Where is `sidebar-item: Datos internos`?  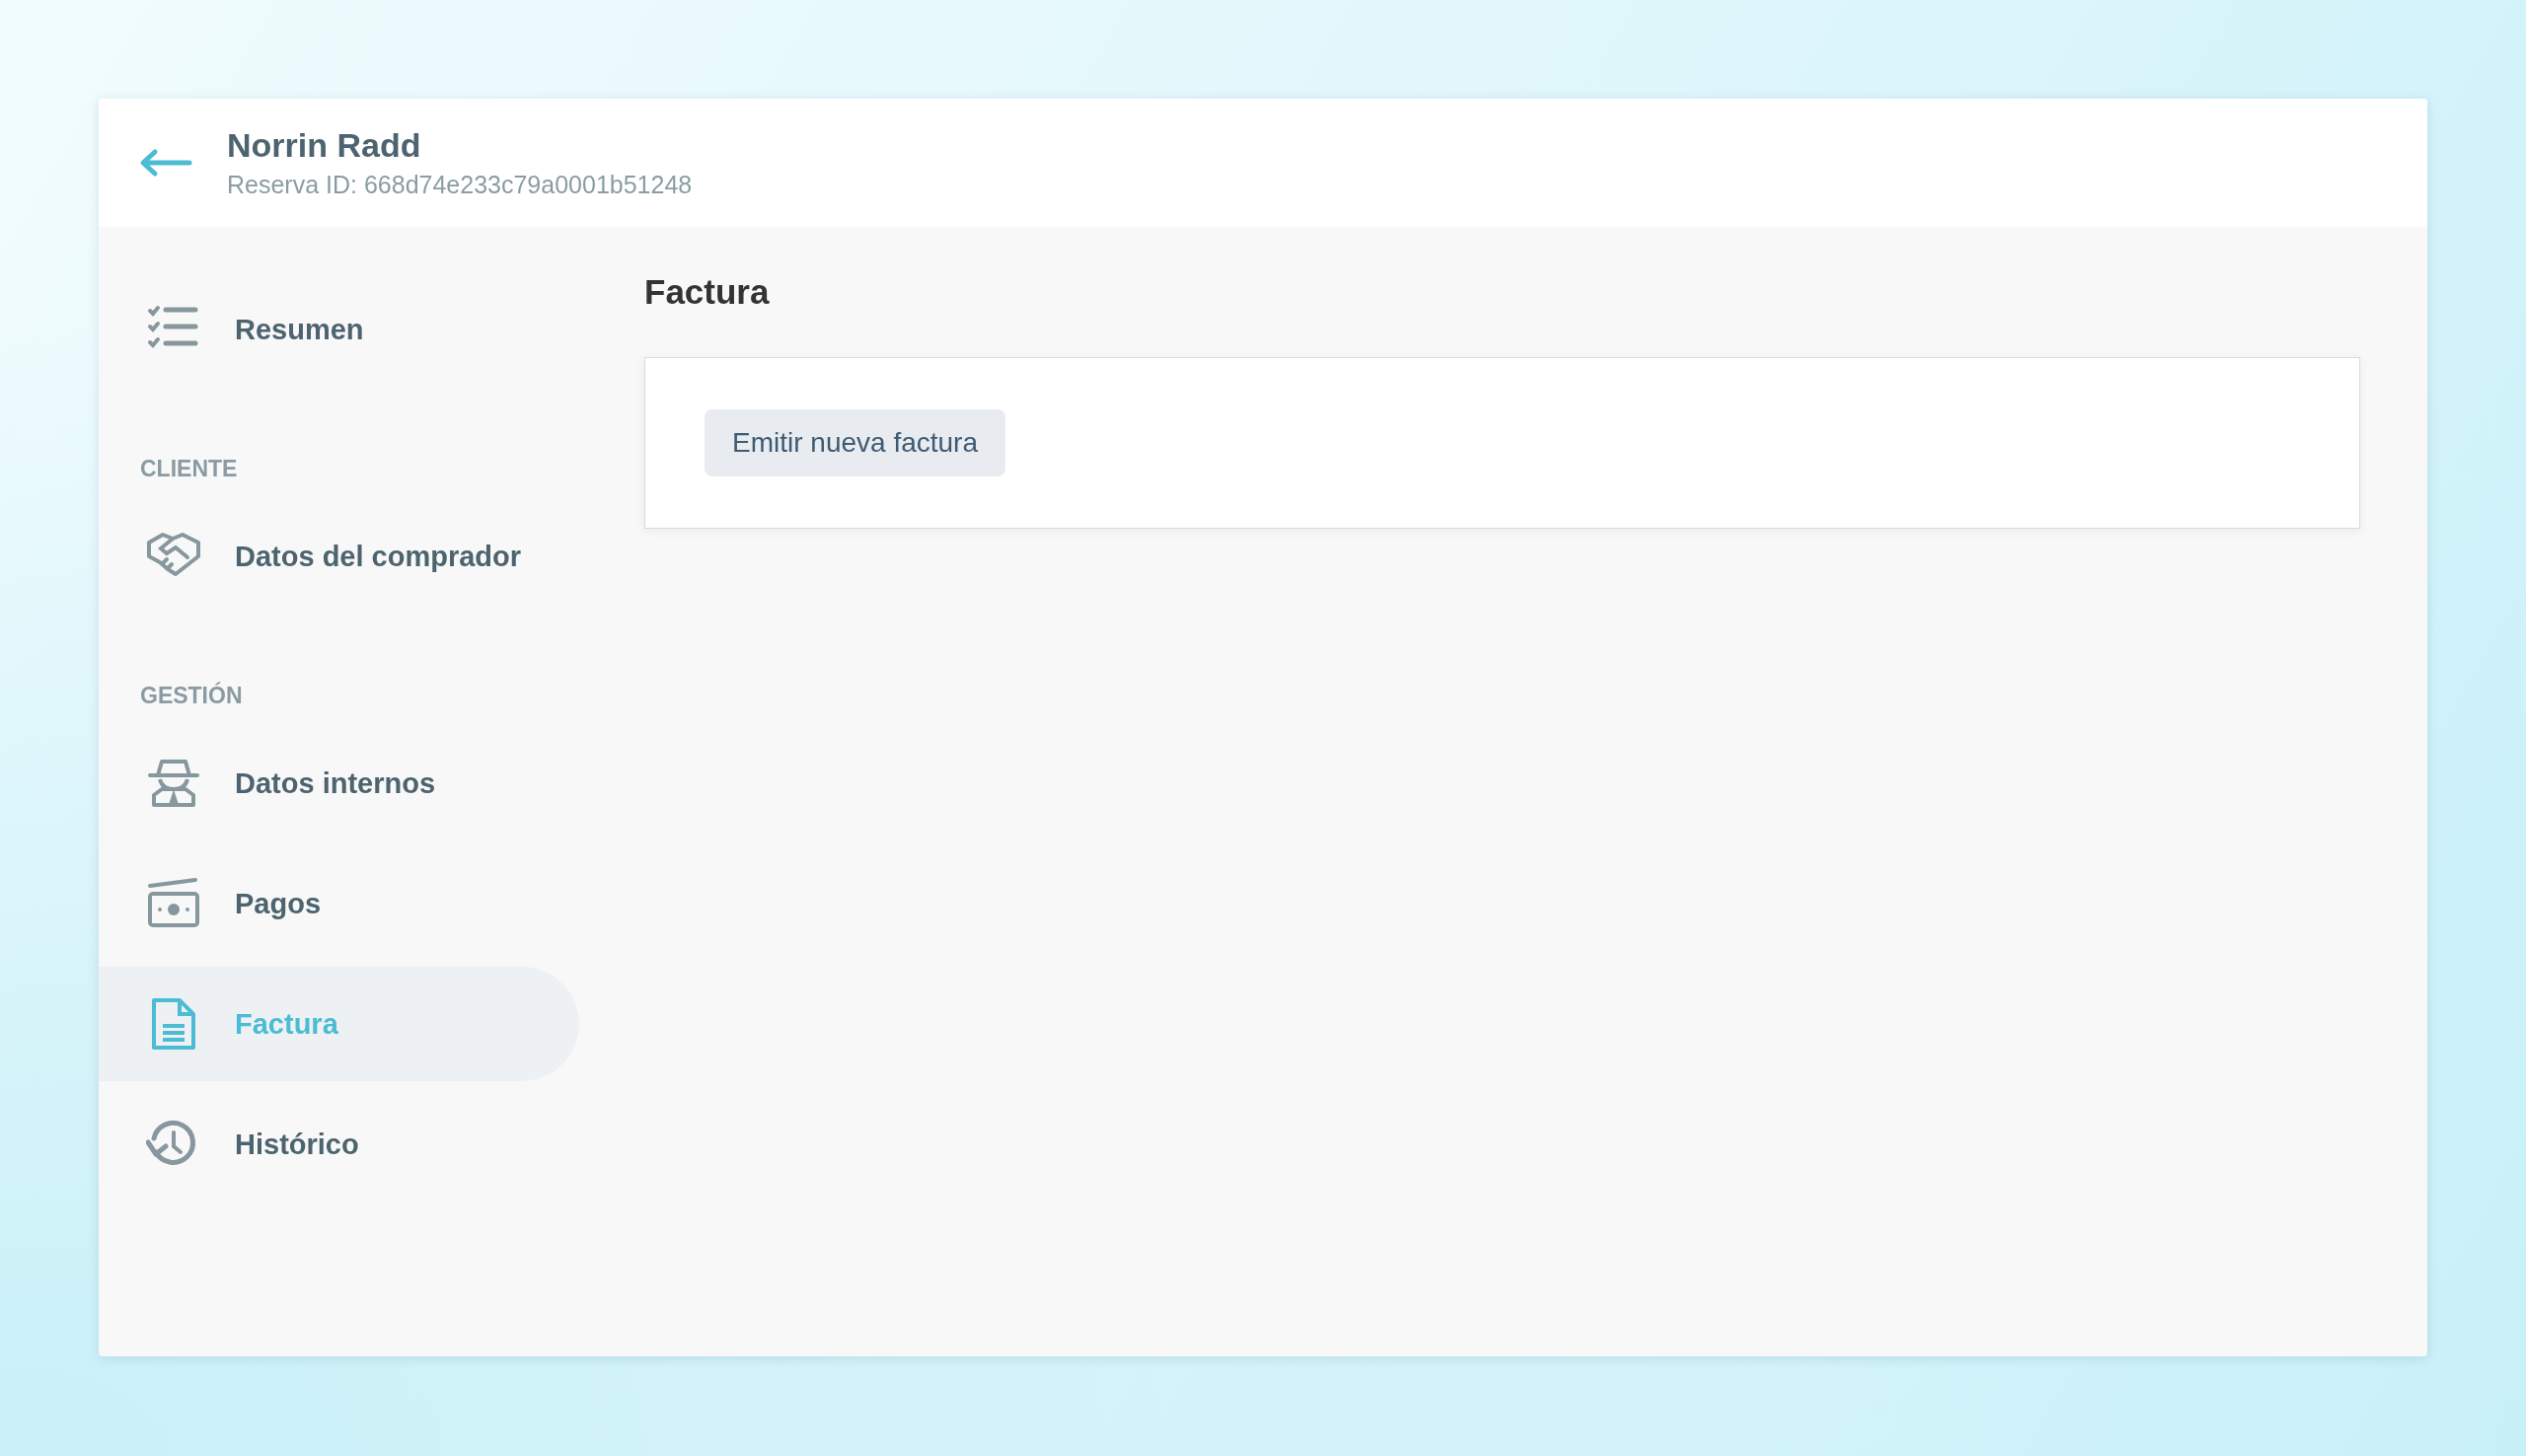 sidebar-item: Datos internos is located at coordinates (339, 783).